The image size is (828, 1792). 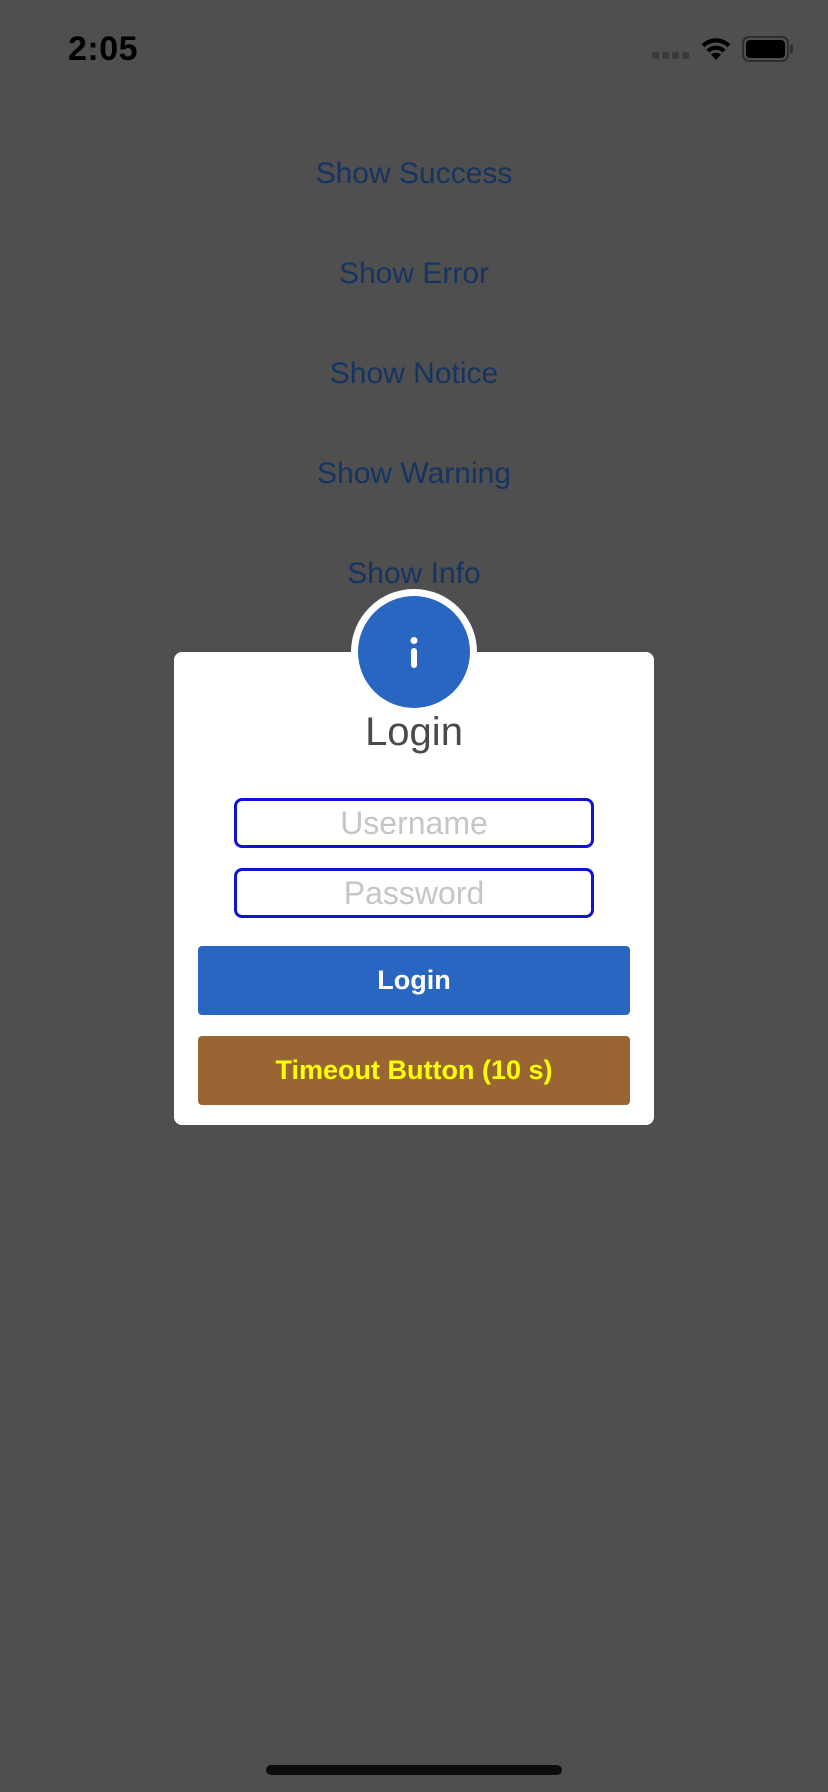 What do you see at coordinates (414, 174) in the screenshot?
I see `show-success-button: Show Success` at bounding box center [414, 174].